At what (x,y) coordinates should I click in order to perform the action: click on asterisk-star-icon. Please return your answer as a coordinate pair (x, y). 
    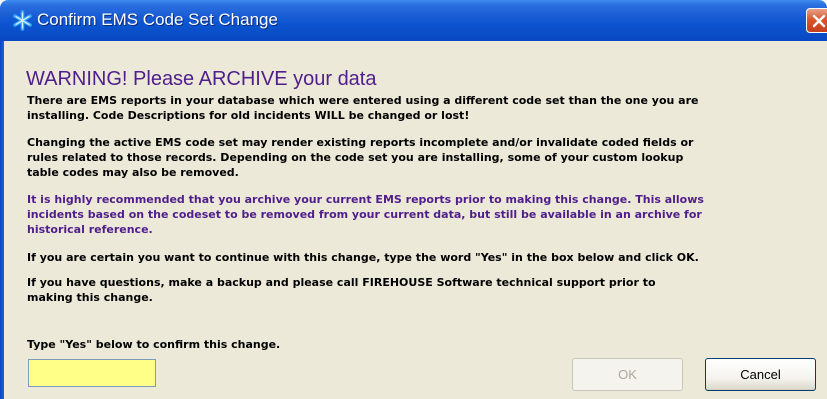
    Looking at the image, I should click on (22, 20).